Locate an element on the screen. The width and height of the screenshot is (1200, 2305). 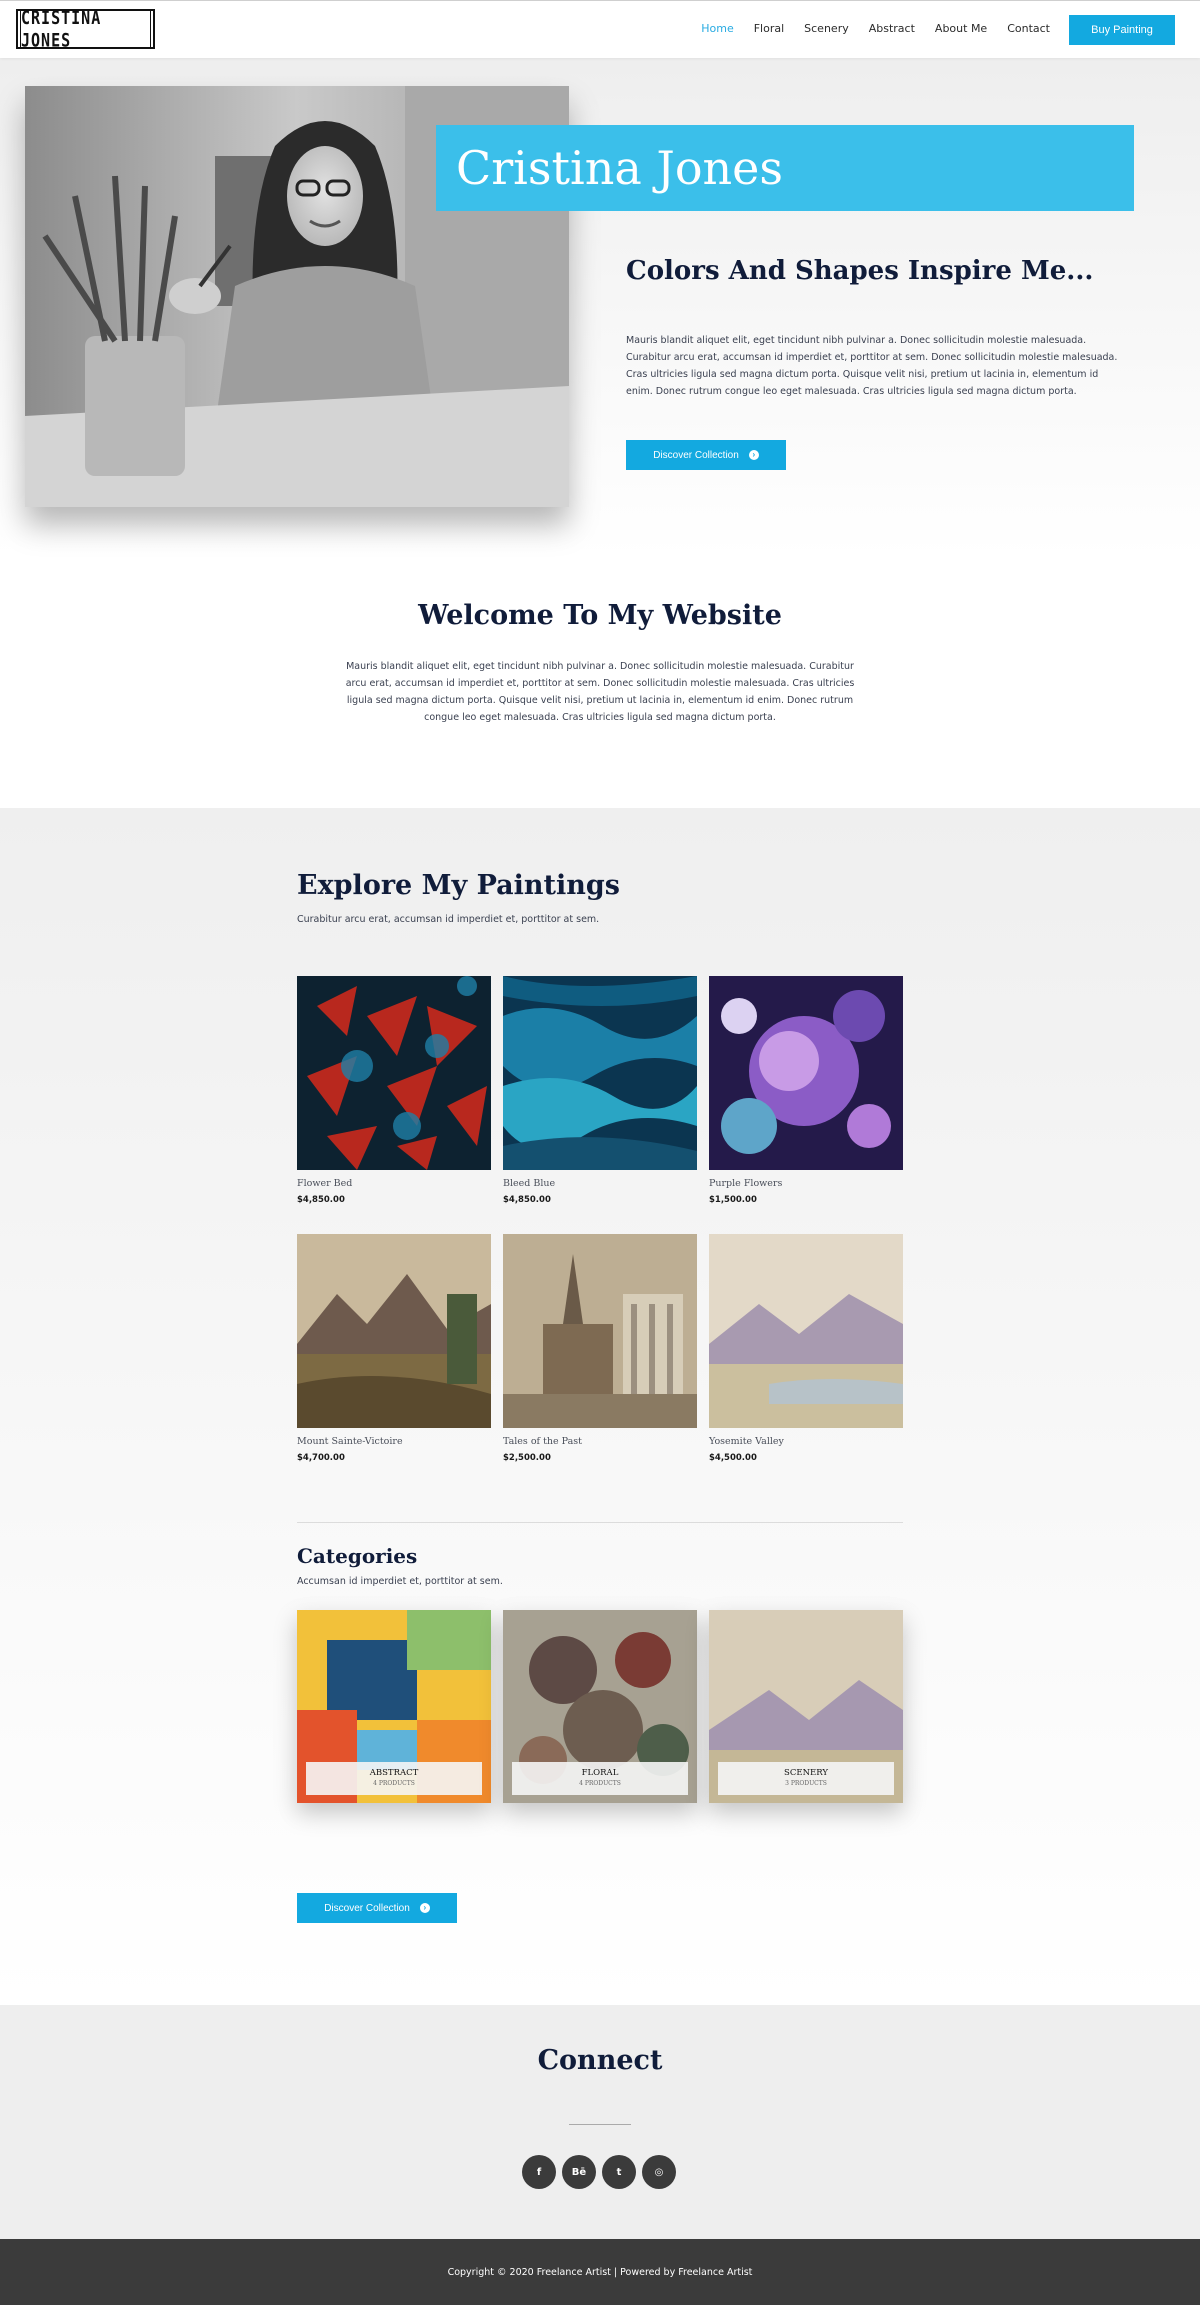
connect-section: Connect f Bē t ◎ is located at coordinates (600, 2122).